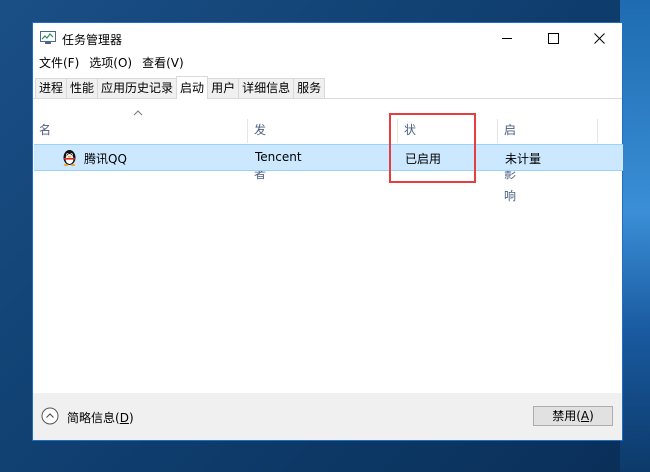  Describe the element at coordinates (432, 148) in the screenshot. I see `status-highlight-annotation` at that location.